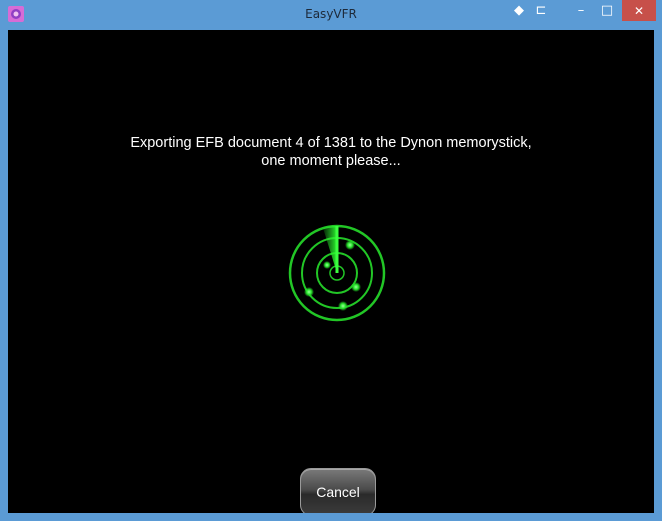  What do you see at coordinates (541, 10) in the screenshot?
I see `window-extra-button-2: ⊏` at bounding box center [541, 10].